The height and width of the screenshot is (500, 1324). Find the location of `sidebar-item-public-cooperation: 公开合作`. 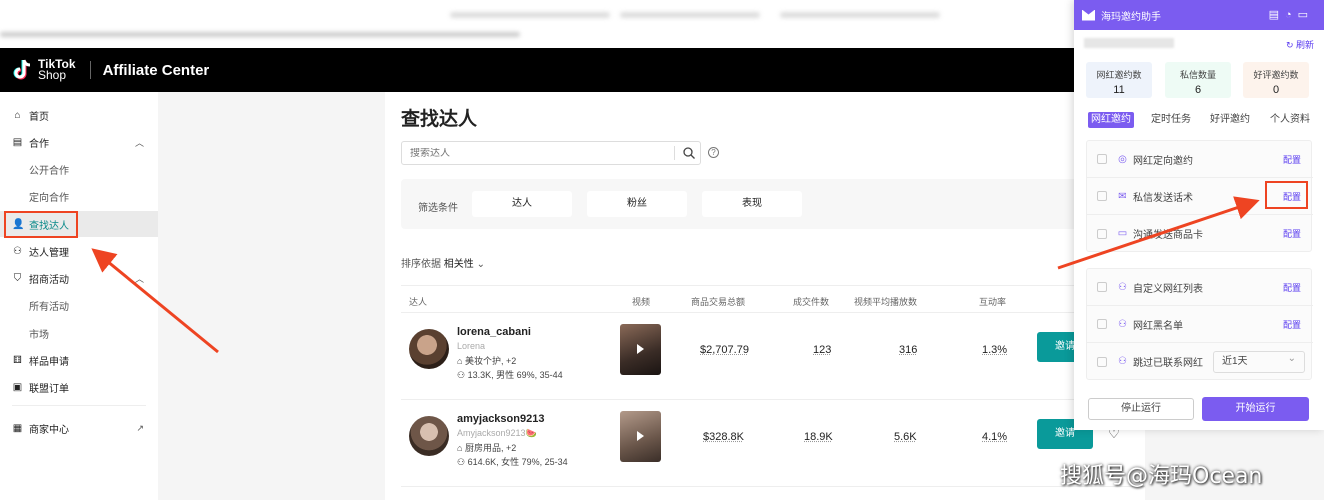

sidebar-item-public-cooperation: 公开合作 is located at coordinates (79, 169).